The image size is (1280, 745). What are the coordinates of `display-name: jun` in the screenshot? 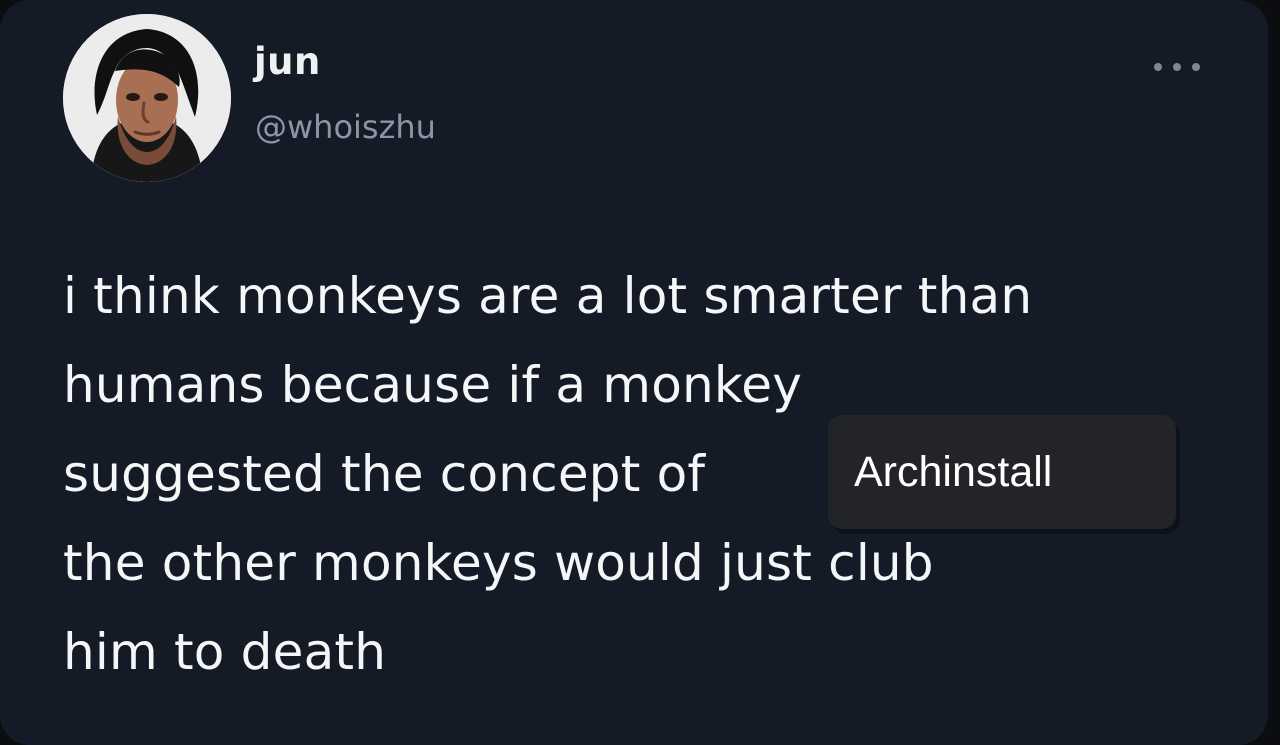 It's located at (287, 70).